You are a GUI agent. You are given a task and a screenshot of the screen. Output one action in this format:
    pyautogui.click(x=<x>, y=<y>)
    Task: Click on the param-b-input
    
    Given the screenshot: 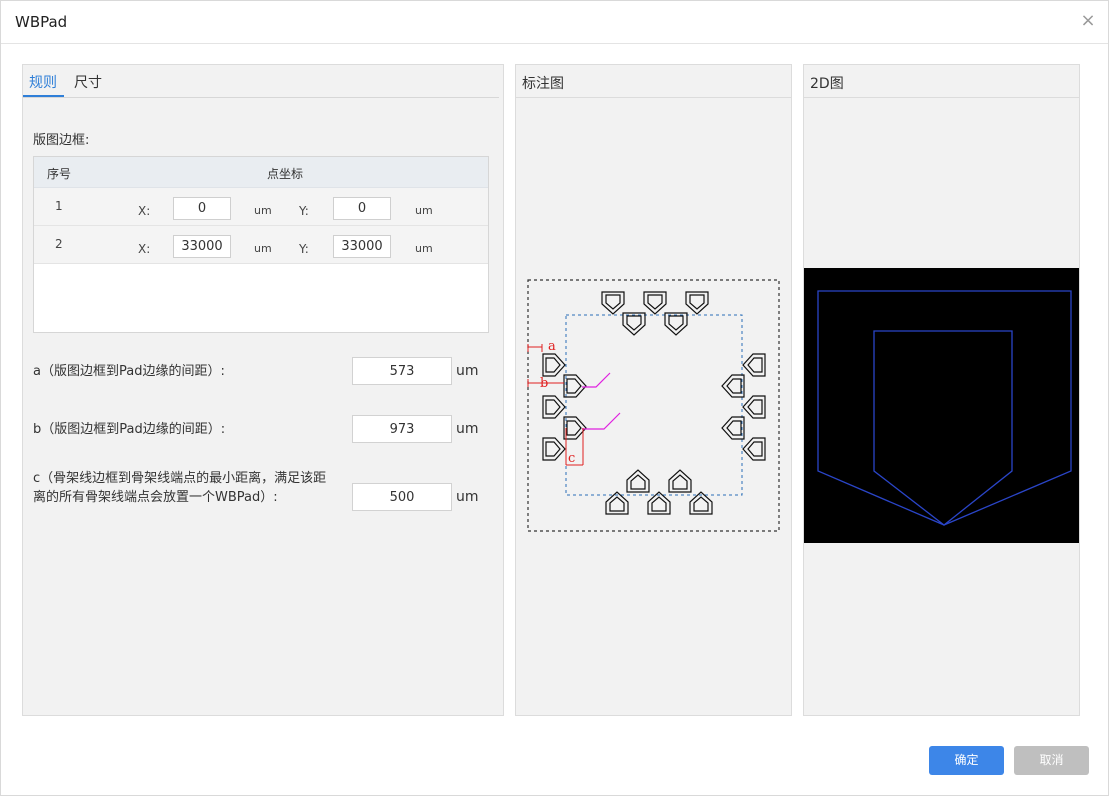 What is the action you would take?
    pyautogui.click(x=402, y=429)
    